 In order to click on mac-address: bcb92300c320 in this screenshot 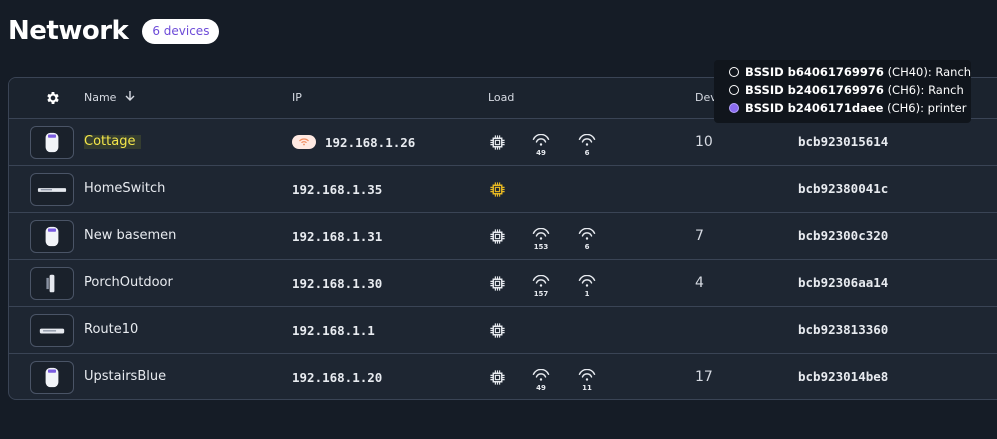, I will do `click(843, 235)`.